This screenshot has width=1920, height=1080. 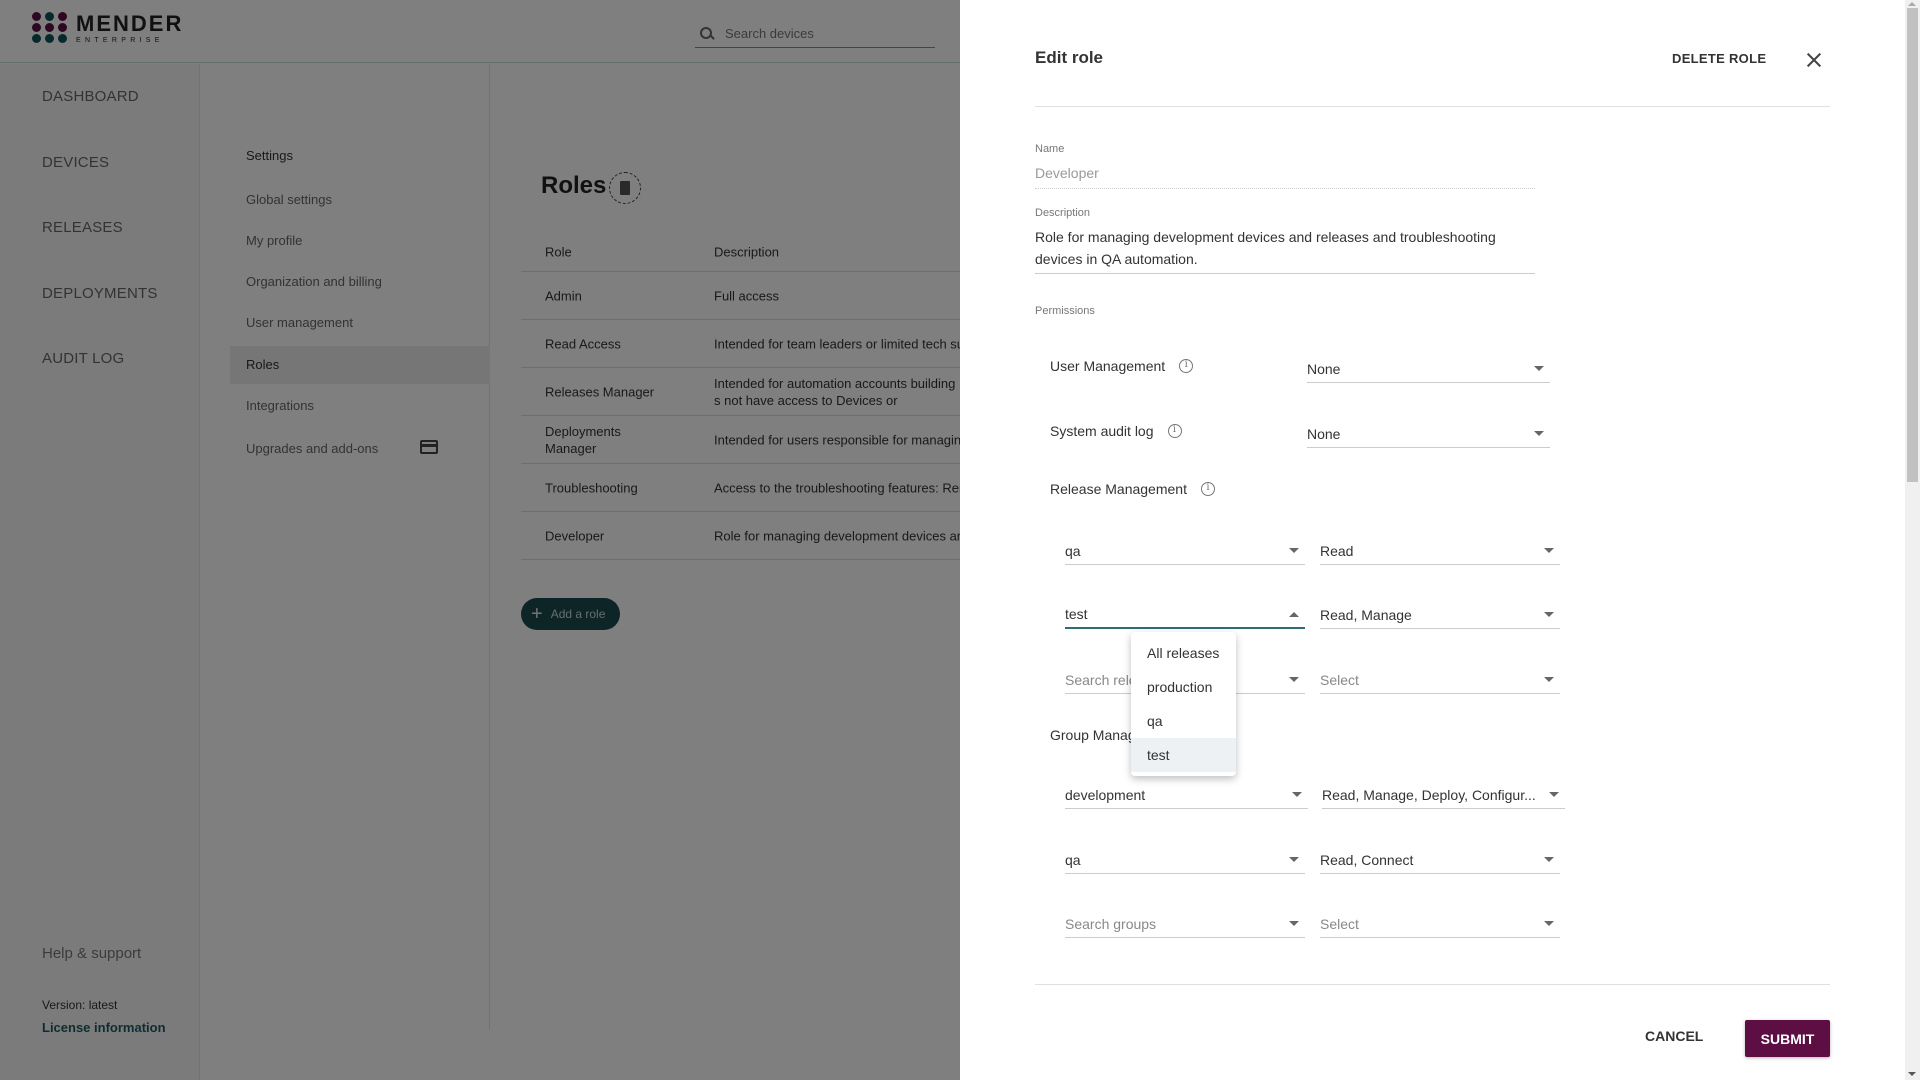 I want to click on scroll-down-arrow-icon, so click(x=1912, y=1074).